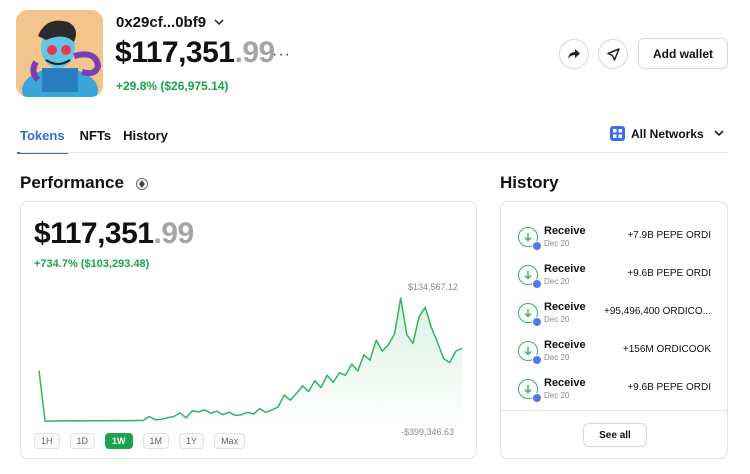 This screenshot has height=474, width=750. Describe the element at coordinates (192, 441) in the screenshot. I see `range-1y: 1Y` at that location.